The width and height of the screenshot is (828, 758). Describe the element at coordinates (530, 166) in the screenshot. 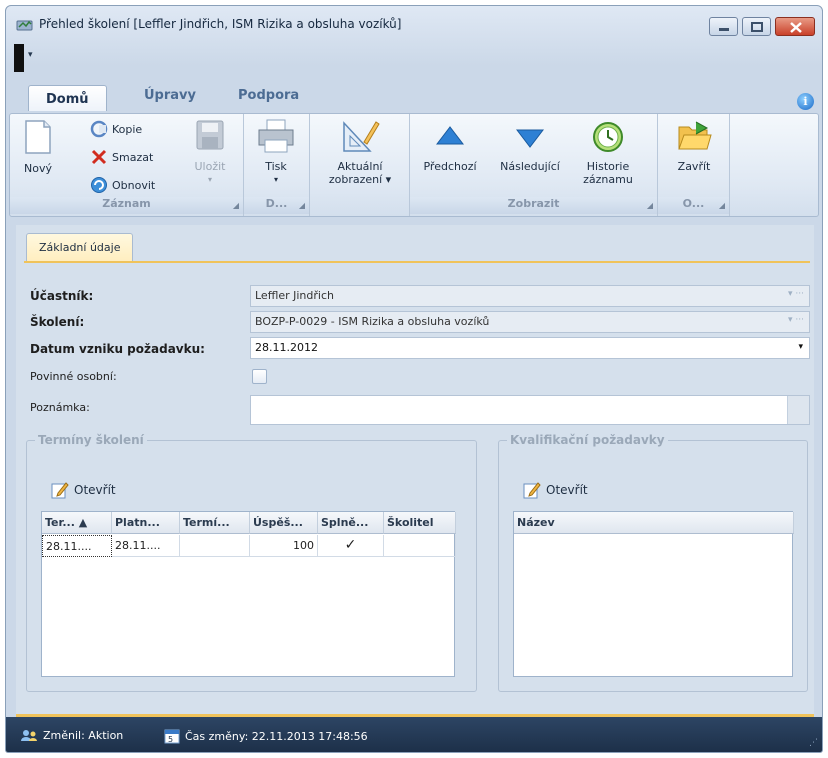

I see `next-button-label: Následující` at that location.